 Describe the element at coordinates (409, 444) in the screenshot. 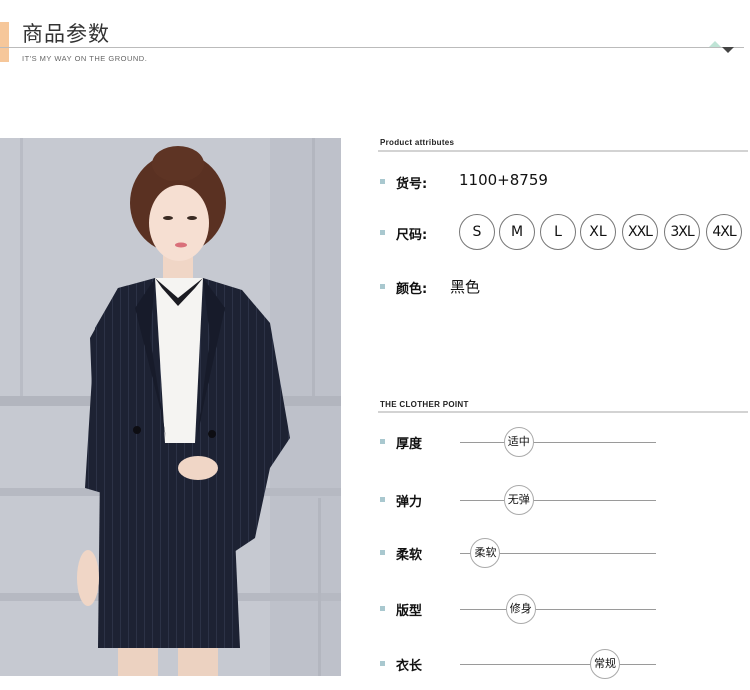

I see `point-label: 厚度` at that location.